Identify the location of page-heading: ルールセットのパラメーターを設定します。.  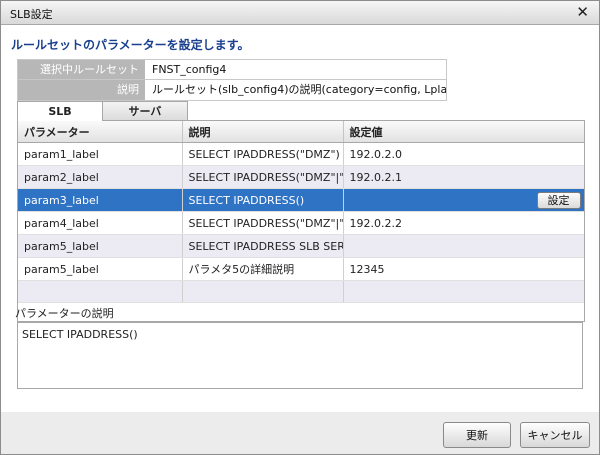
(130, 45).